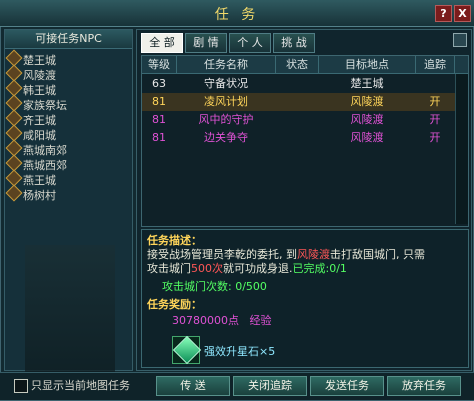 Image resolution: width=474 pixels, height=401 pixels. Describe the element at coordinates (443, 13) in the screenshot. I see `help-icon: ?` at that location.